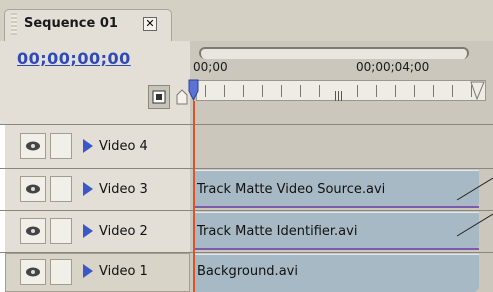  Describe the element at coordinates (123, 189) in the screenshot. I see `track-name: Video 3` at that location.